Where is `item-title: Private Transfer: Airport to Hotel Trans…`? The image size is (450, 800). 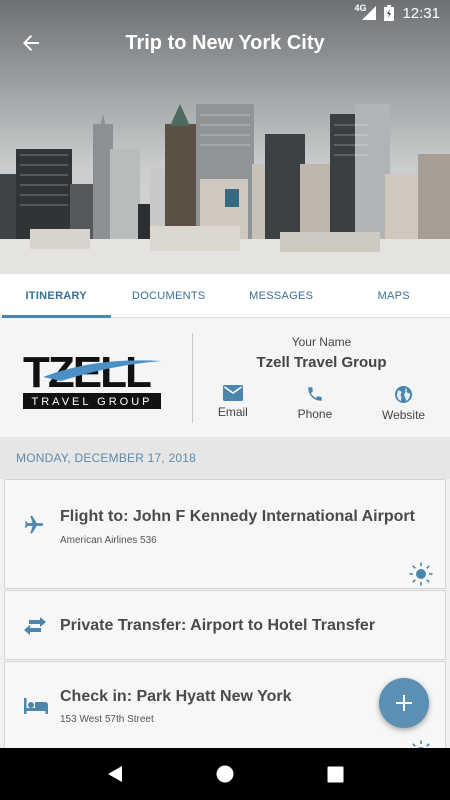
item-title: Private Transfer: Airport to Hotel Trans… is located at coordinates (218, 625).